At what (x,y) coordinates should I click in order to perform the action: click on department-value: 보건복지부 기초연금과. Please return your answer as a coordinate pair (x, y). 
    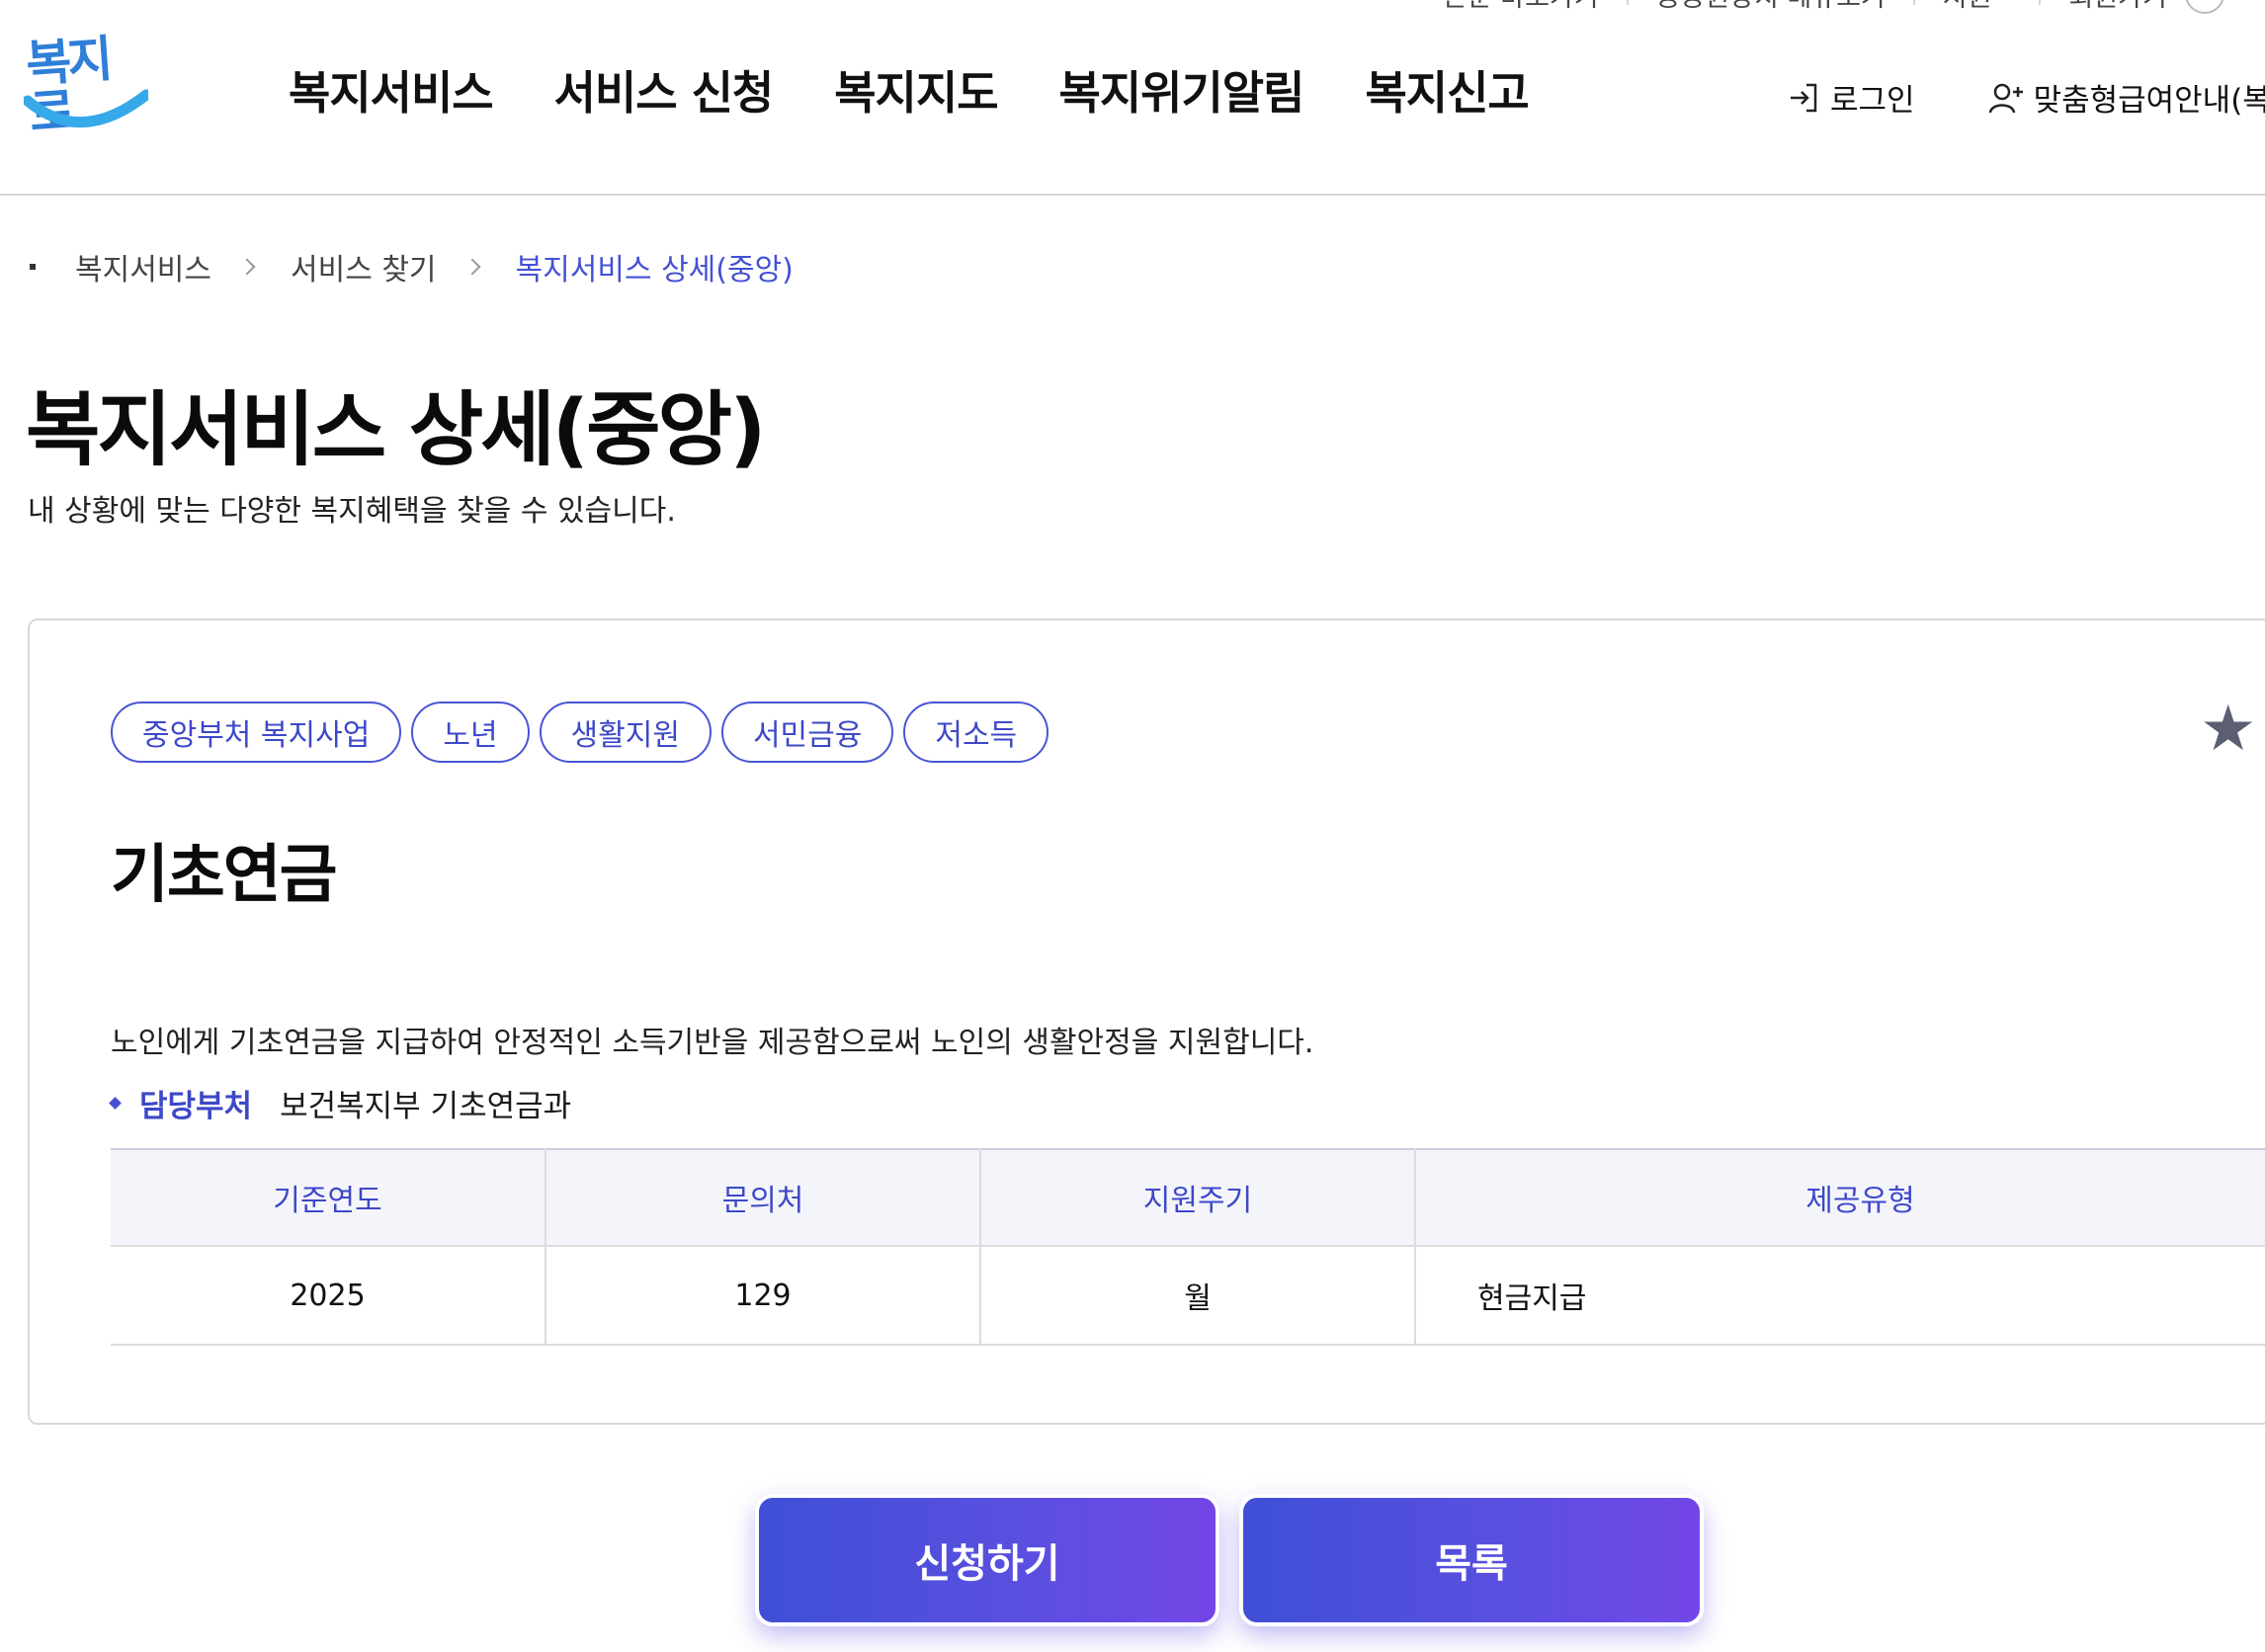
    Looking at the image, I should click on (426, 1106).